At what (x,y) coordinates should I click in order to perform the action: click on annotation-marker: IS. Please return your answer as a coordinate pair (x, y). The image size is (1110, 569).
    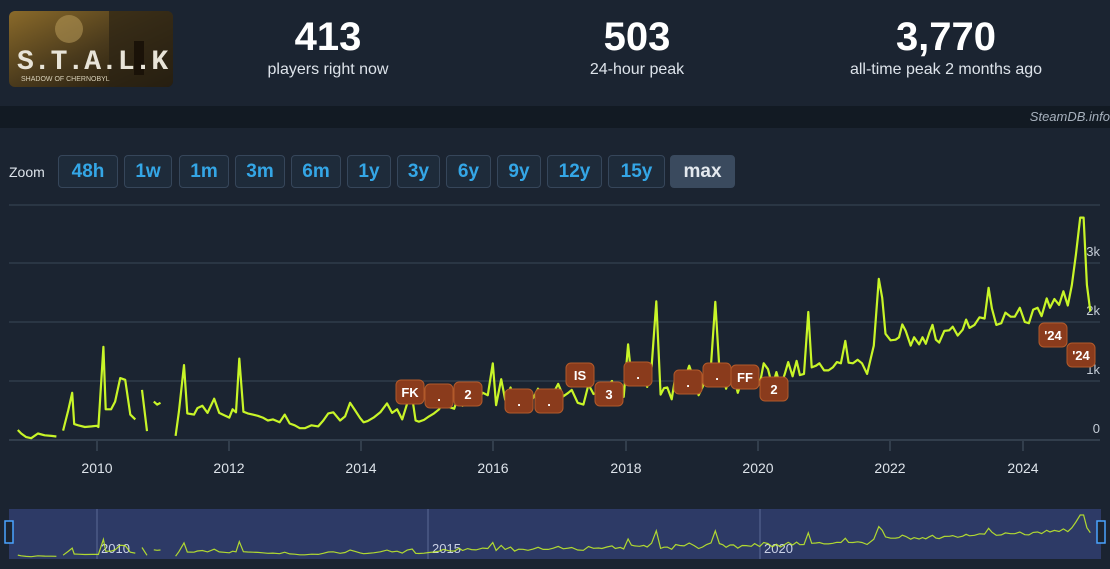
    Looking at the image, I should click on (580, 375).